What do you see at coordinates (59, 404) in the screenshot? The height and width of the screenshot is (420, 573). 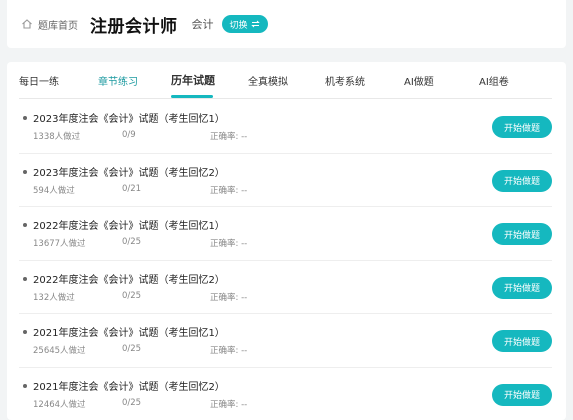 I see `attempt-count: 12464人做过` at bounding box center [59, 404].